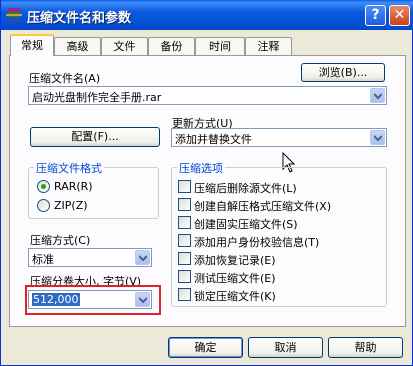 This screenshot has width=413, height=366. Describe the element at coordinates (256, 242) in the screenshot. I see `authenticity-label: 添加用户身份校验信息(T)` at that location.